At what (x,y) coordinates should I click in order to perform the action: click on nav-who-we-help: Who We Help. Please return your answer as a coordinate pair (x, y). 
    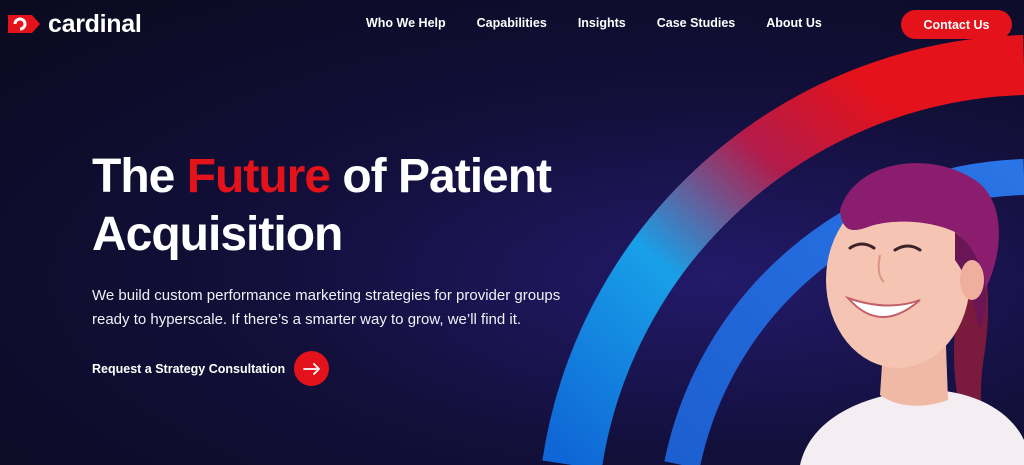
    Looking at the image, I should click on (406, 23).